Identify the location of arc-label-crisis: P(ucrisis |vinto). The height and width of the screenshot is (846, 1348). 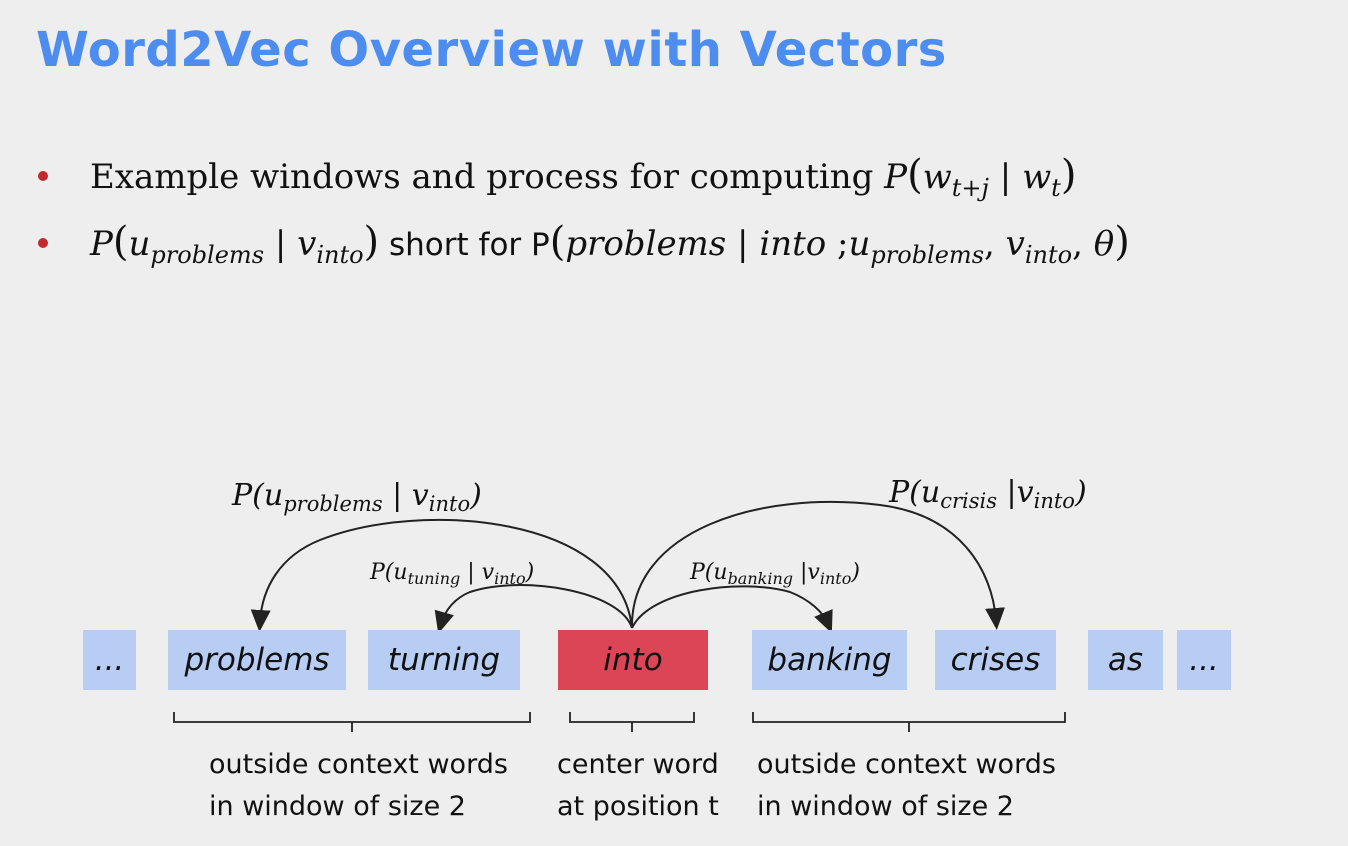
(988, 494).